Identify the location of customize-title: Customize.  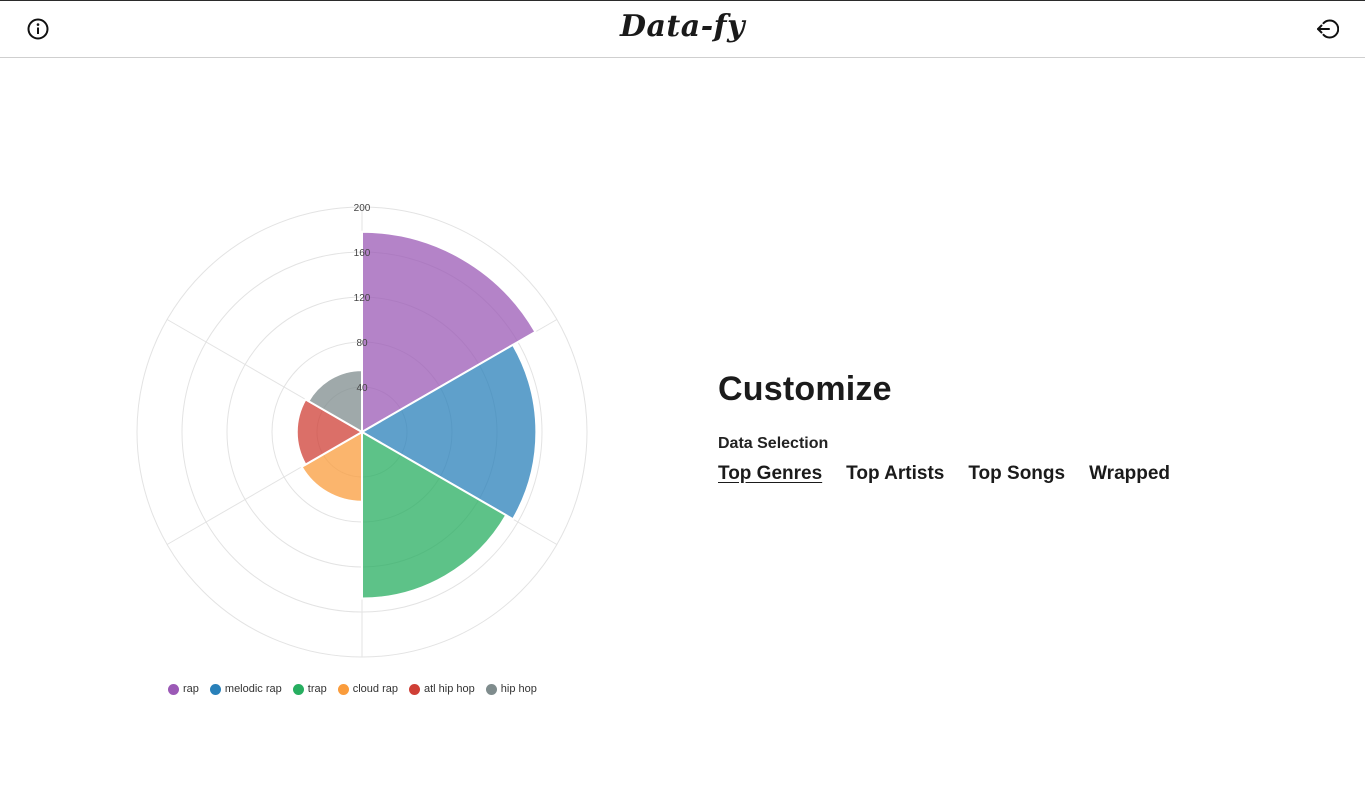
(805, 389).